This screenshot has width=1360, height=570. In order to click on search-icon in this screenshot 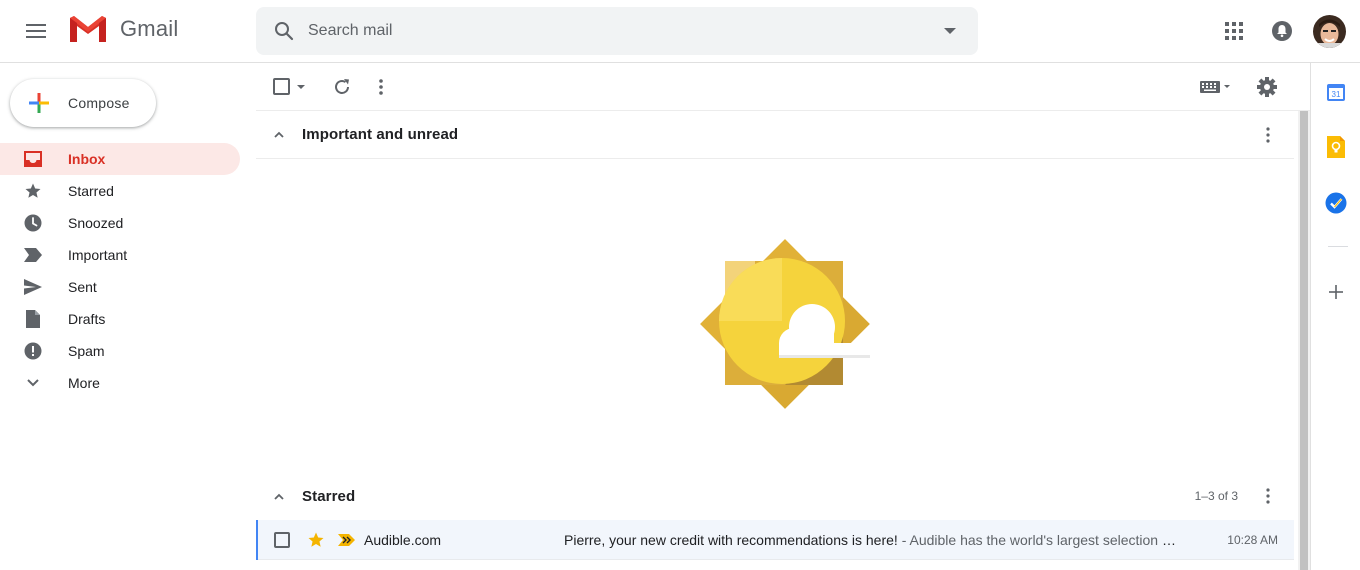, I will do `click(284, 31)`.